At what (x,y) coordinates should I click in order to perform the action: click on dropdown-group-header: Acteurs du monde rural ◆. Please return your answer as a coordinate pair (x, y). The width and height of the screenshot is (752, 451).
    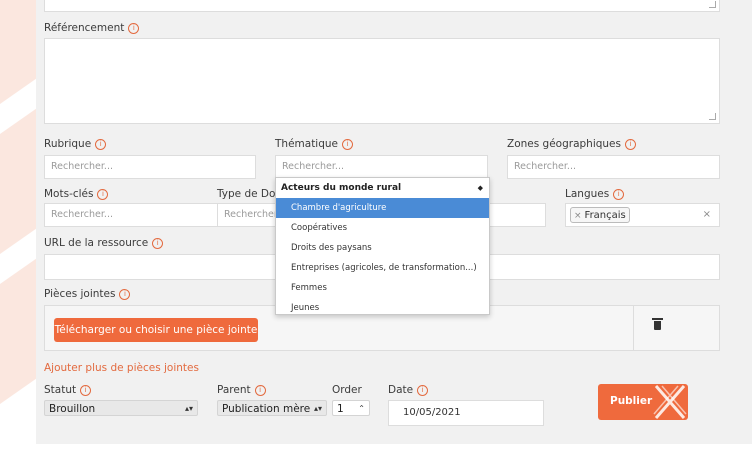
    Looking at the image, I should click on (382, 188).